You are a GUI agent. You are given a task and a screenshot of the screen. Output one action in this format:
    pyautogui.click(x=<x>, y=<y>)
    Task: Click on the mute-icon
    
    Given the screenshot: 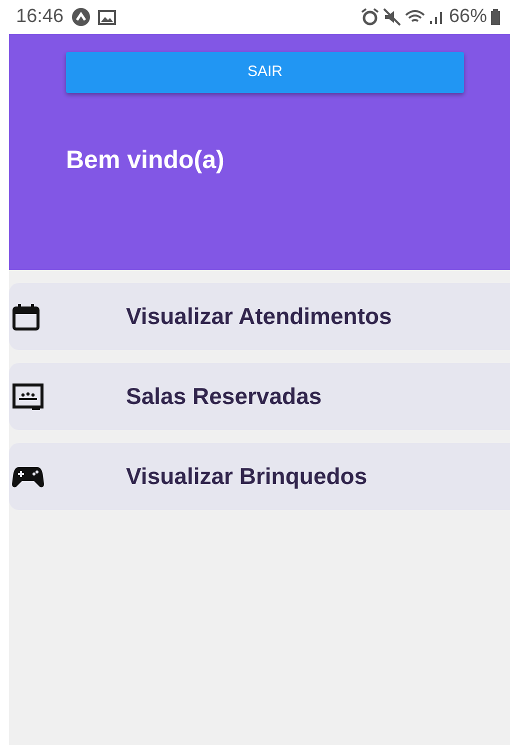 What is the action you would take?
    pyautogui.click(x=391, y=17)
    